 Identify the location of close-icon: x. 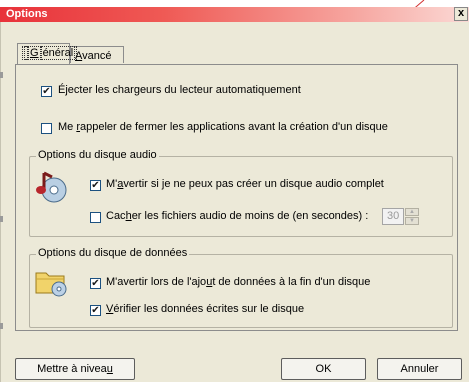
(461, 13).